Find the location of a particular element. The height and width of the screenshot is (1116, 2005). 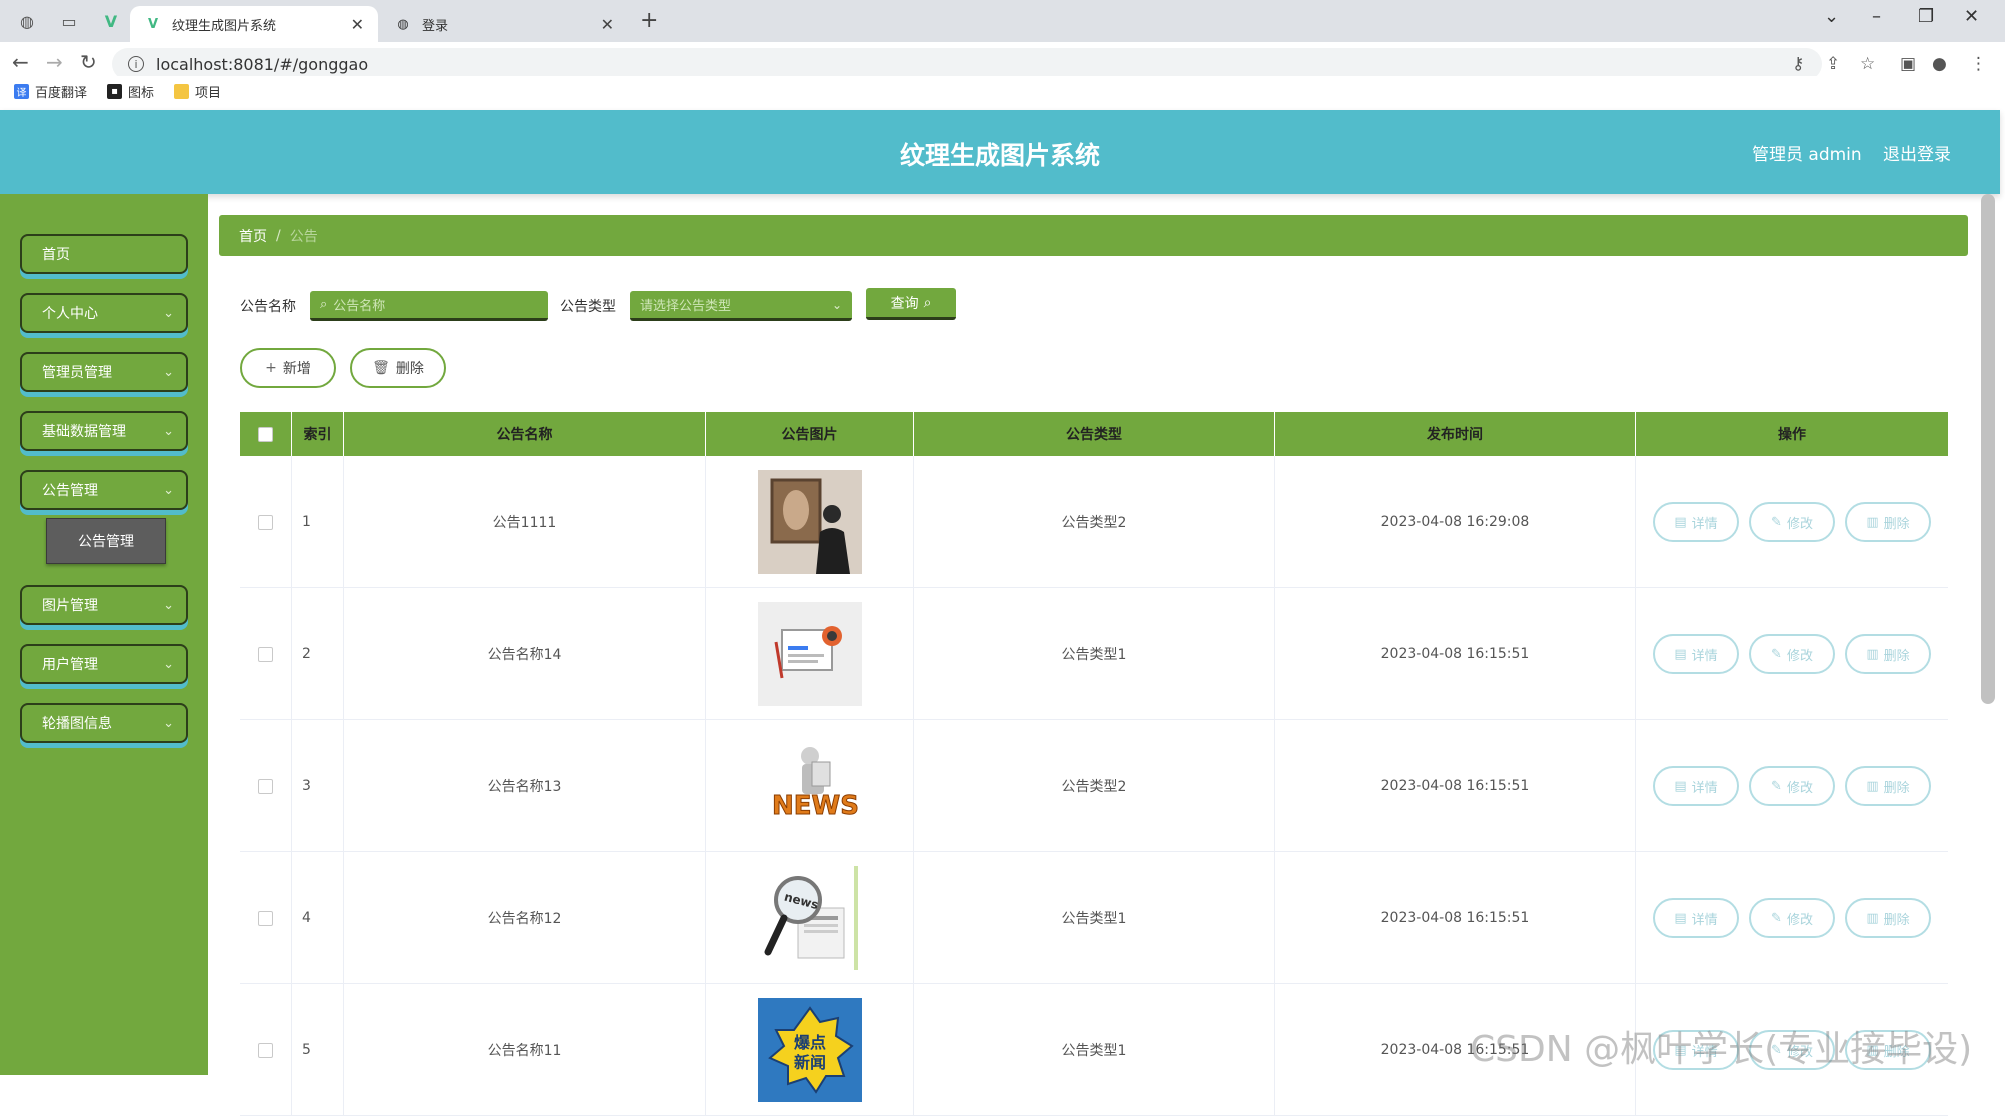

notice-image-hot-news-badge: 爆点 新闻 is located at coordinates (809, 1050).